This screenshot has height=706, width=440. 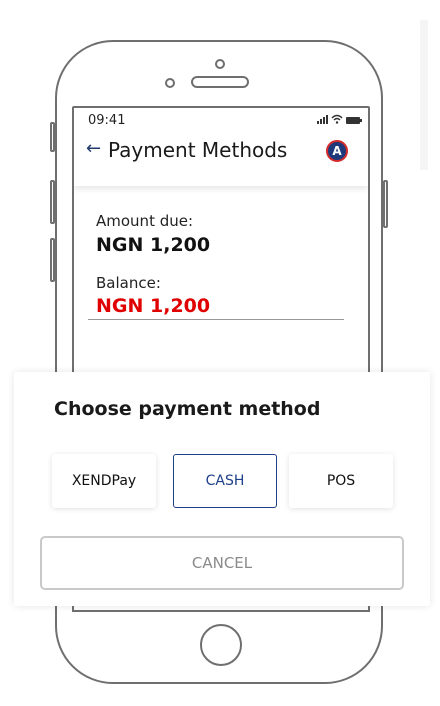 I want to click on summary-divider, so click(x=216, y=319).